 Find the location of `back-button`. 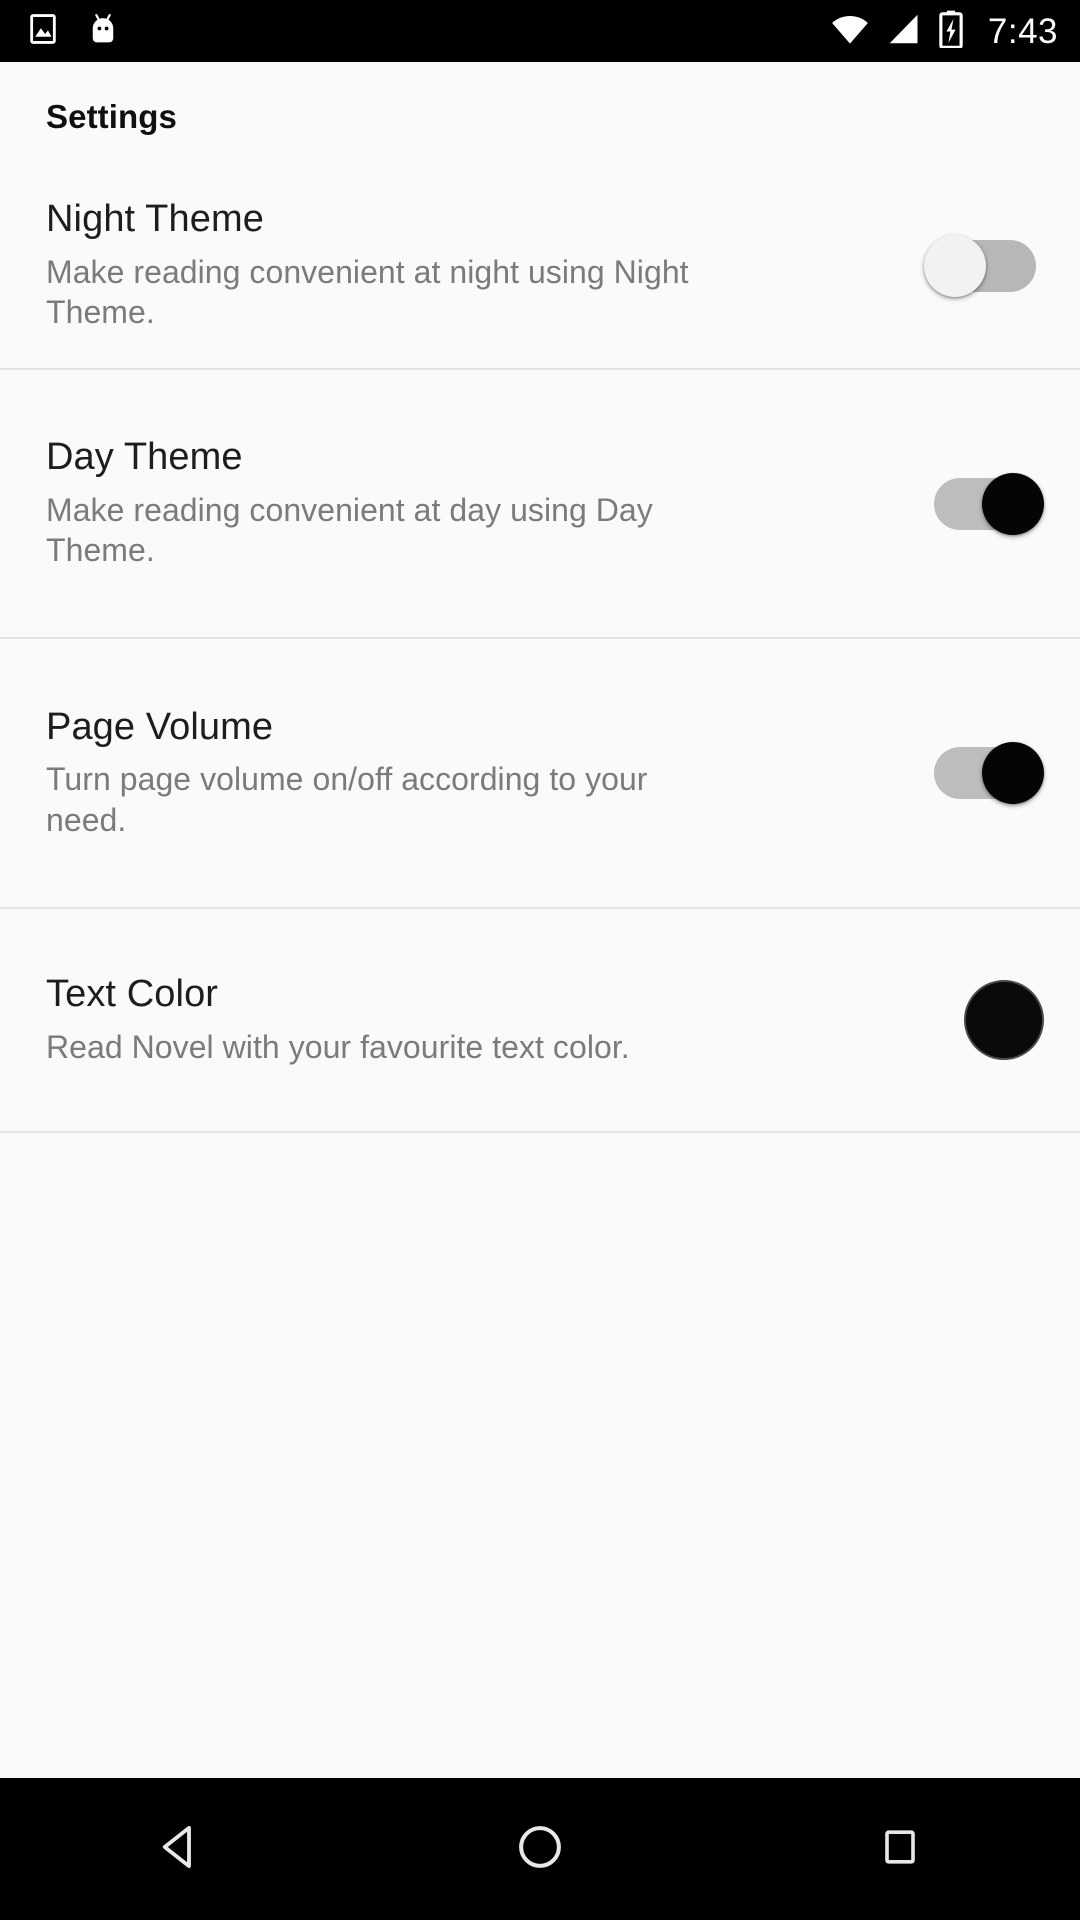

back-button is located at coordinates (180, 1849).